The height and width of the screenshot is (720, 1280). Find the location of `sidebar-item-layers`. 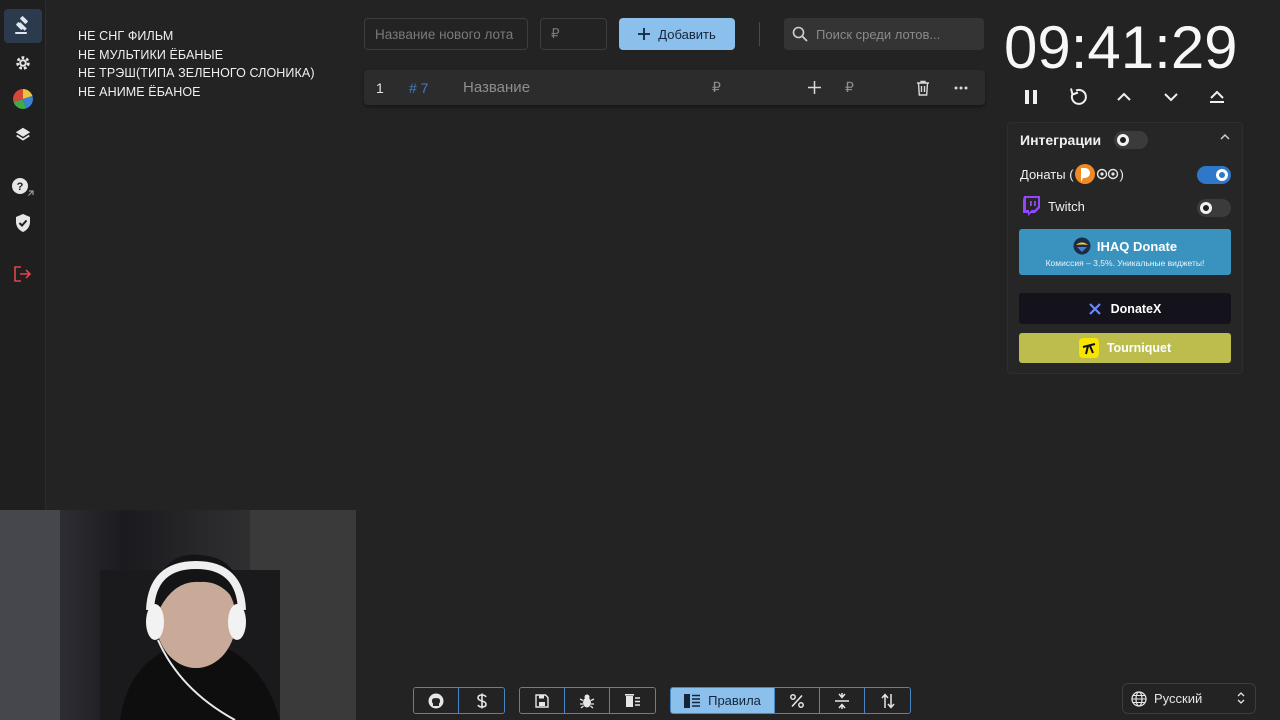

sidebar-item-layers is located at coordinates (23, 135).